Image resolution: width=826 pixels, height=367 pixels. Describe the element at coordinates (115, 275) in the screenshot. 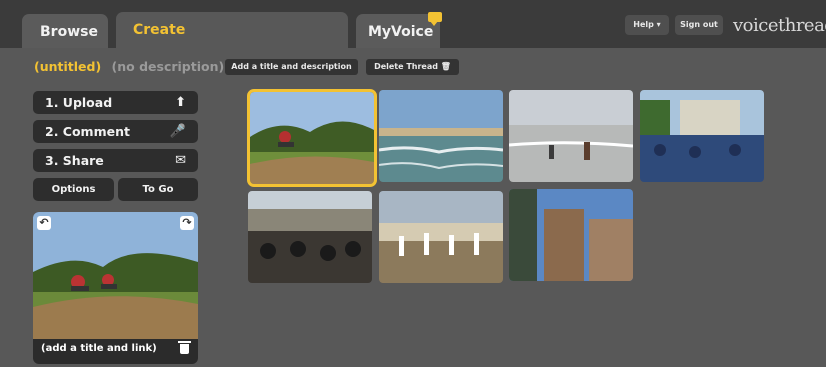

I see `preview-image` at that location.